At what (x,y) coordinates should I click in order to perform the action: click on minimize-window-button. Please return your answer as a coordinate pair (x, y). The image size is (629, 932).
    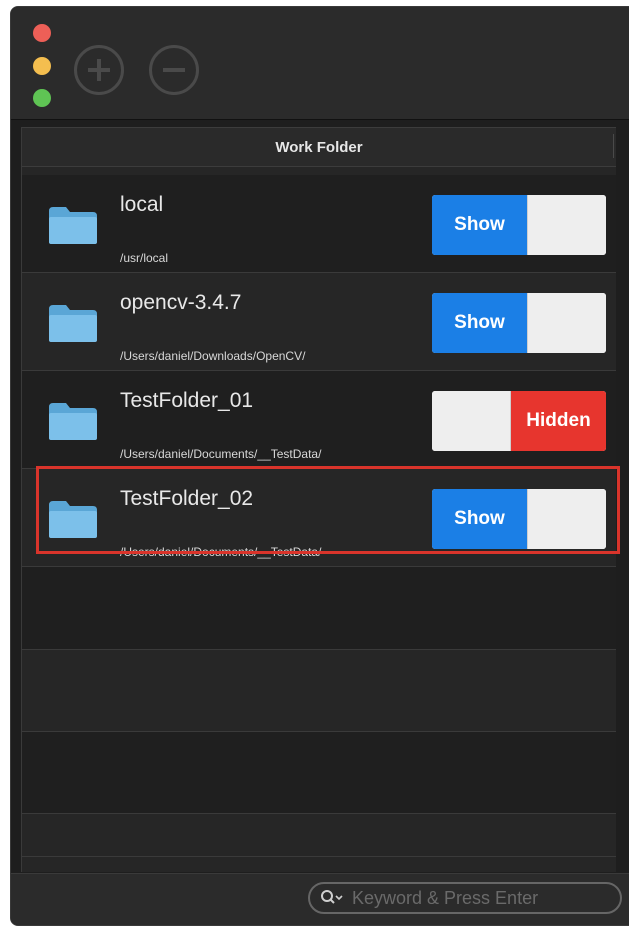
    Looking at the image, I should click on (42, 66).